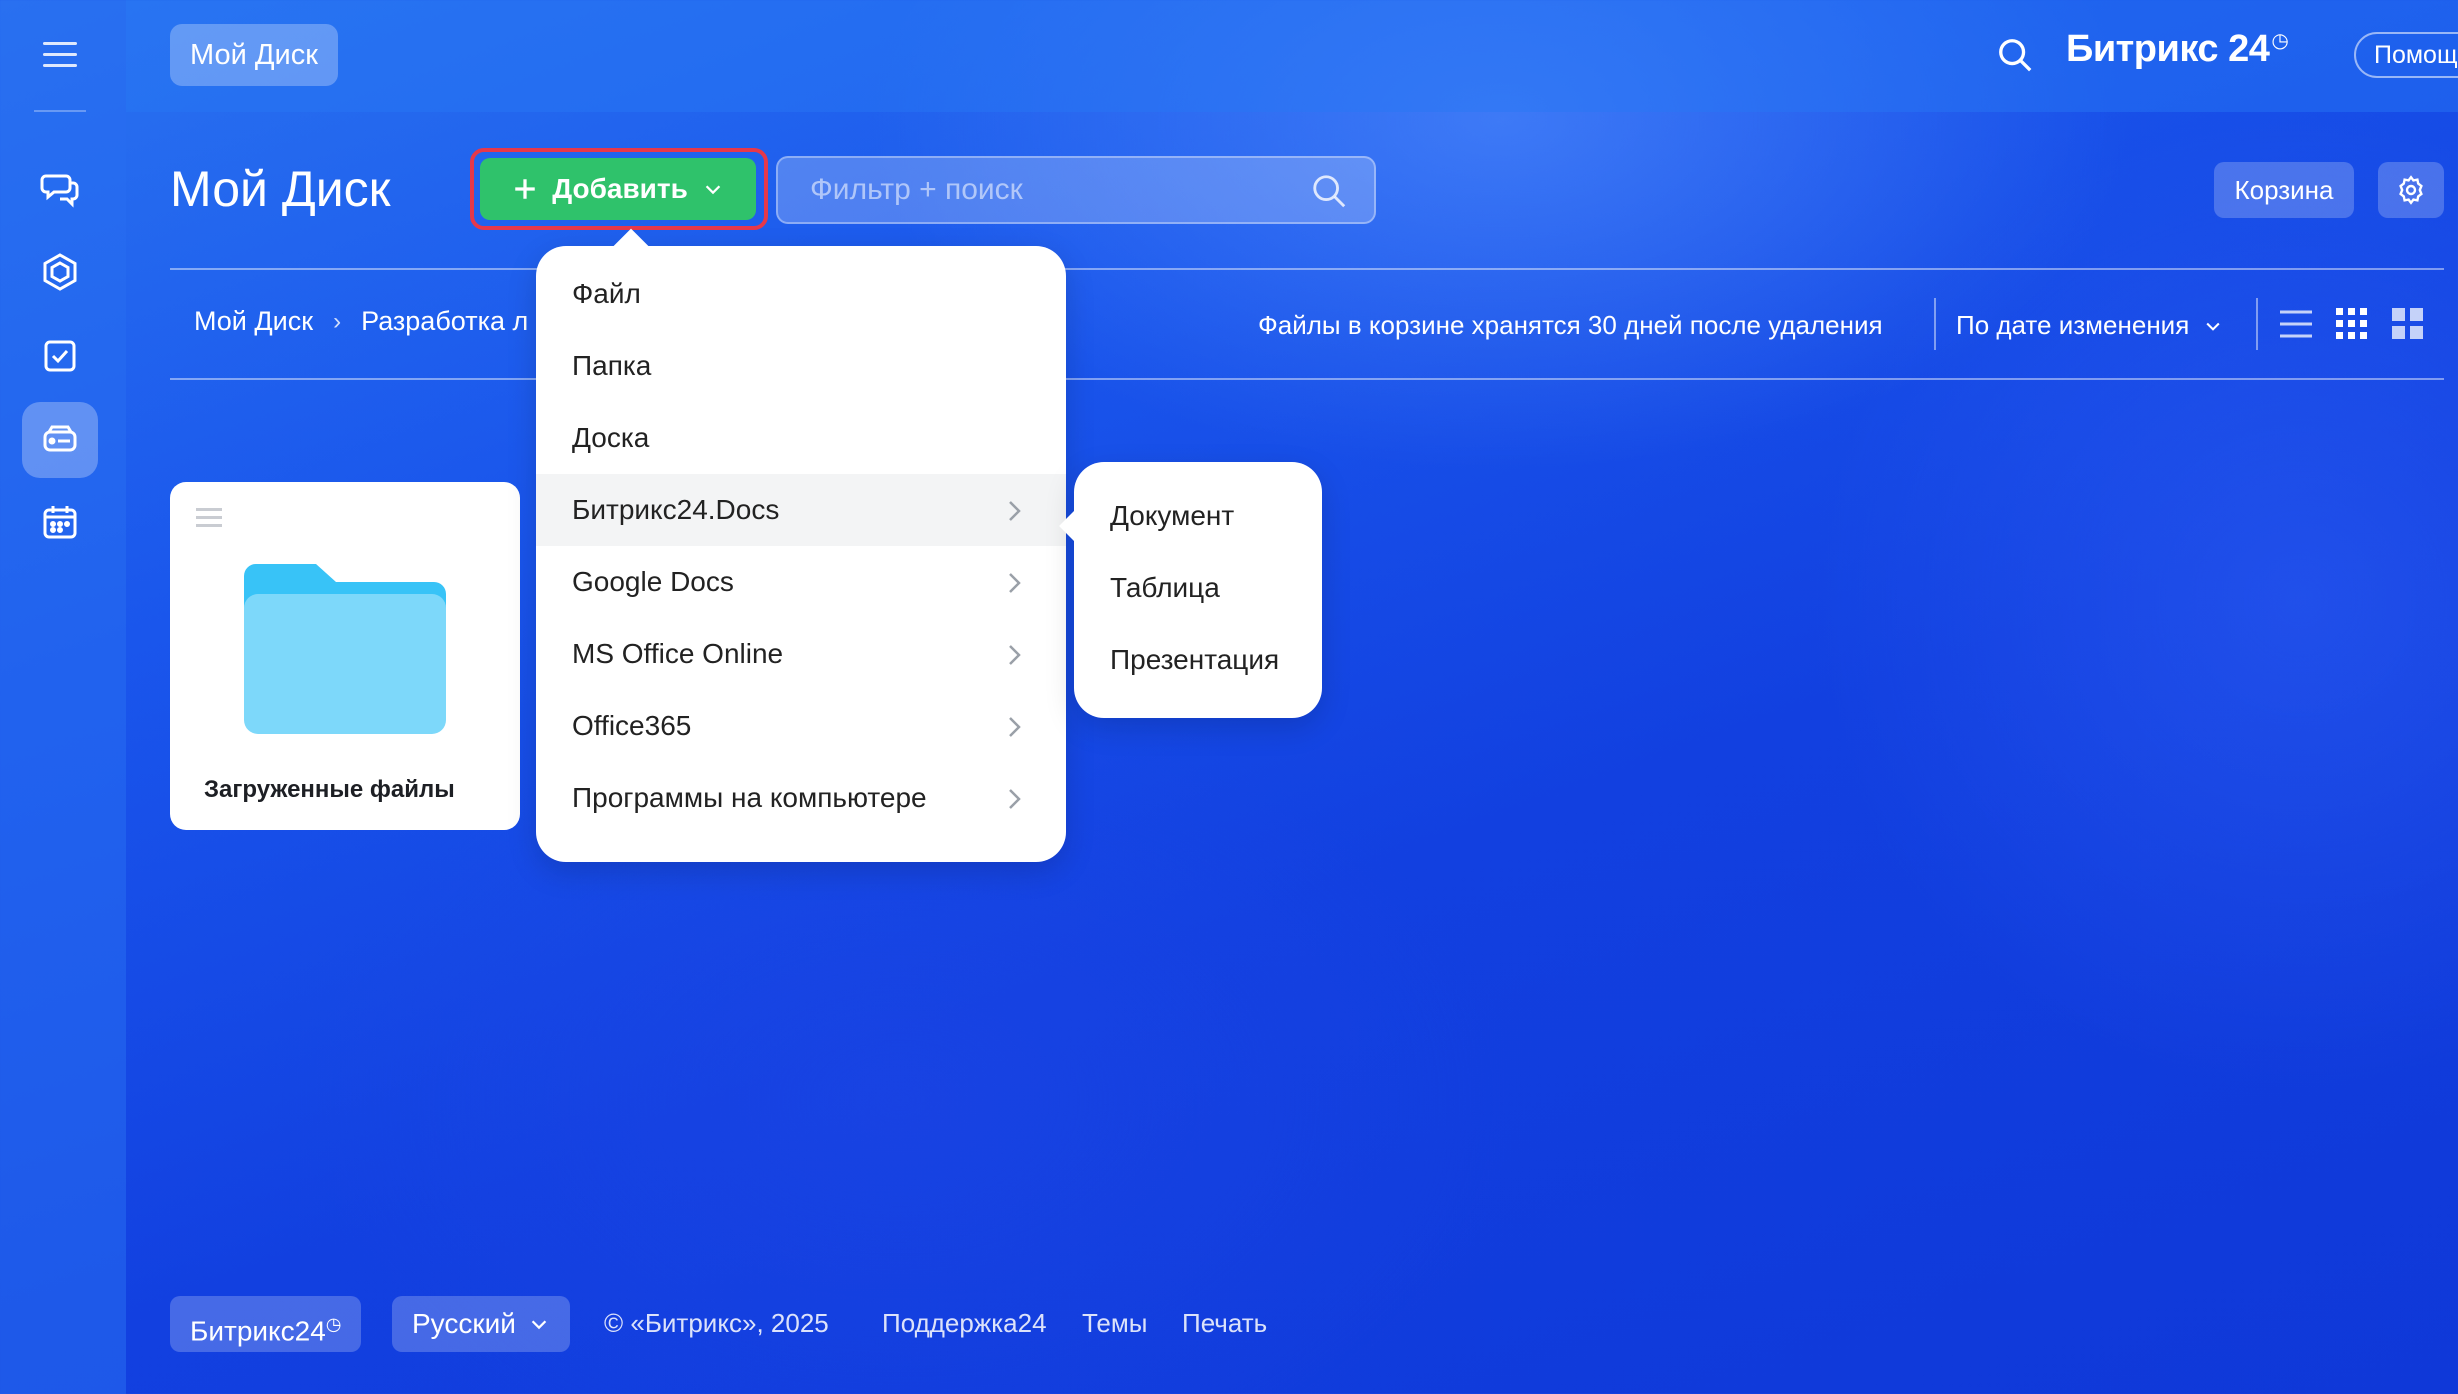 The image size is (2458, 1394). Describe the element at coordinates (60, 188) in the screenshot. I see `chat-icon` at that location.